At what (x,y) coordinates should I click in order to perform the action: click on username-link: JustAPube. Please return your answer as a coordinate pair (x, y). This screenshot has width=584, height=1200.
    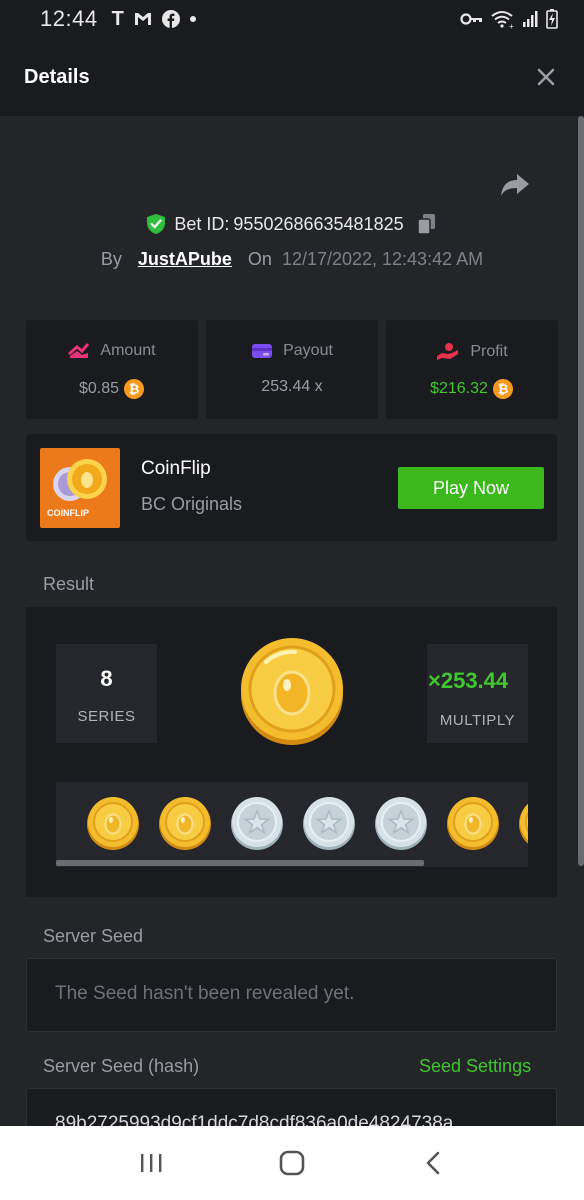
    Looking at the image, I should click on (185, 259).